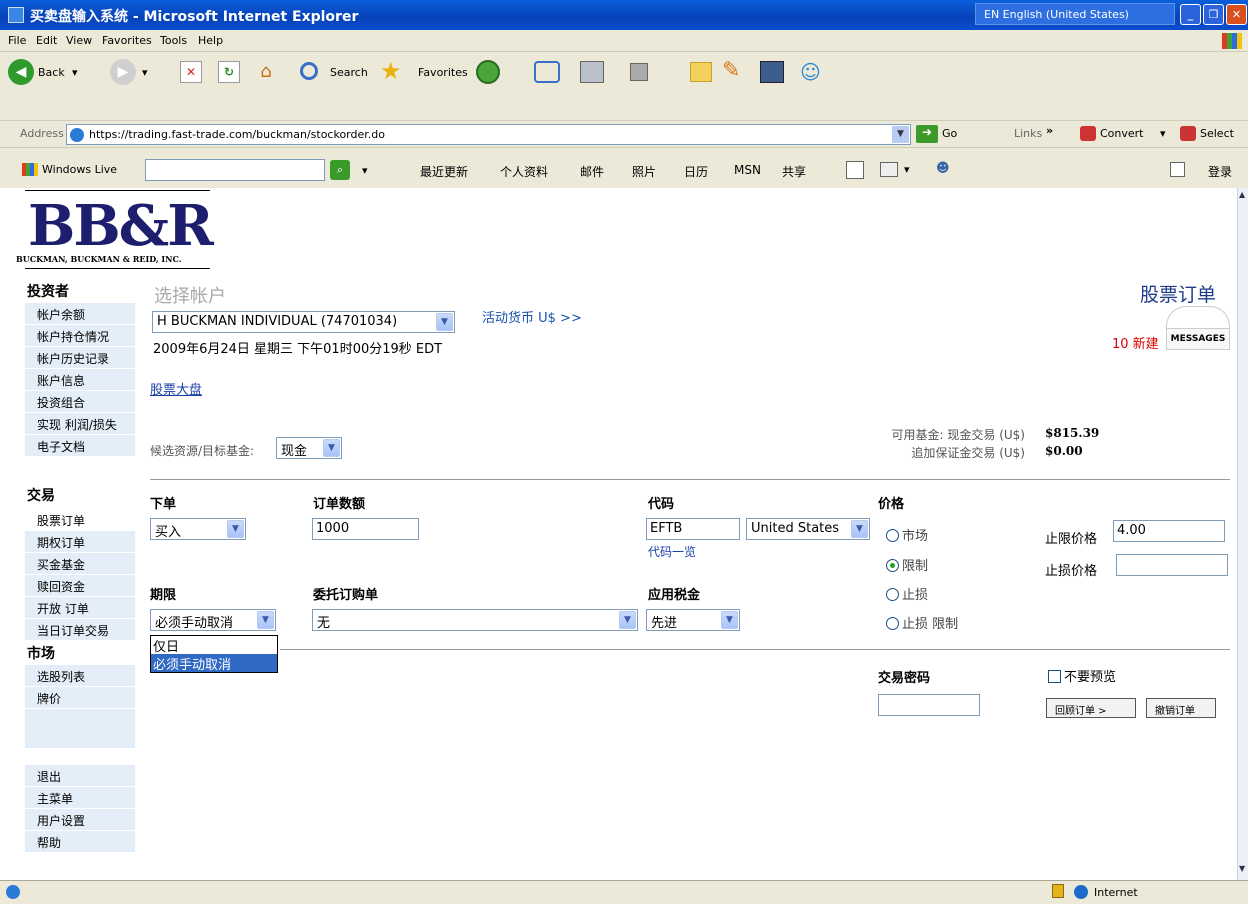 This screenshot has width=1248, height=904. Describe the element at coordinates (309, 71) in the screenshot. I see `search-icon` at that location.